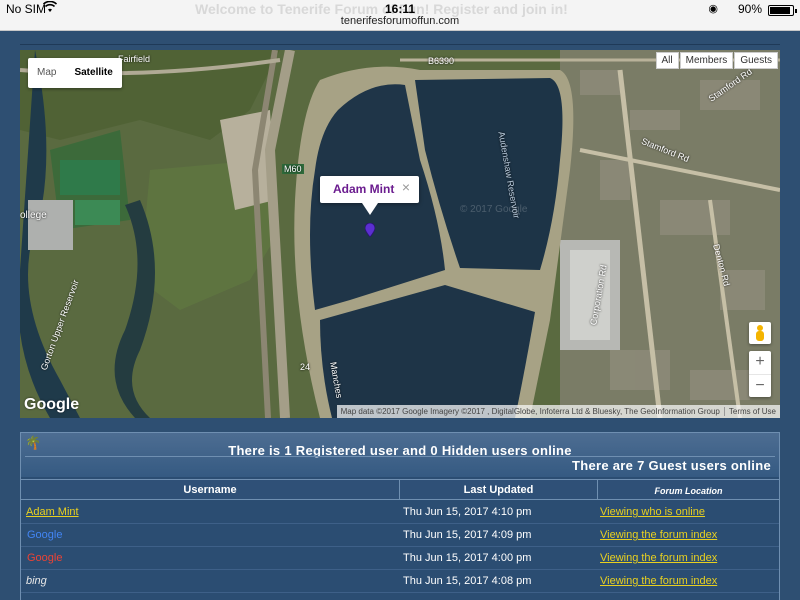 The width and height of the screenshot is (800, 600). What do you see at coordinates (749, 9) in the screenshot?
I see `battery-percent: 90%` at bounding box center [749, 9].